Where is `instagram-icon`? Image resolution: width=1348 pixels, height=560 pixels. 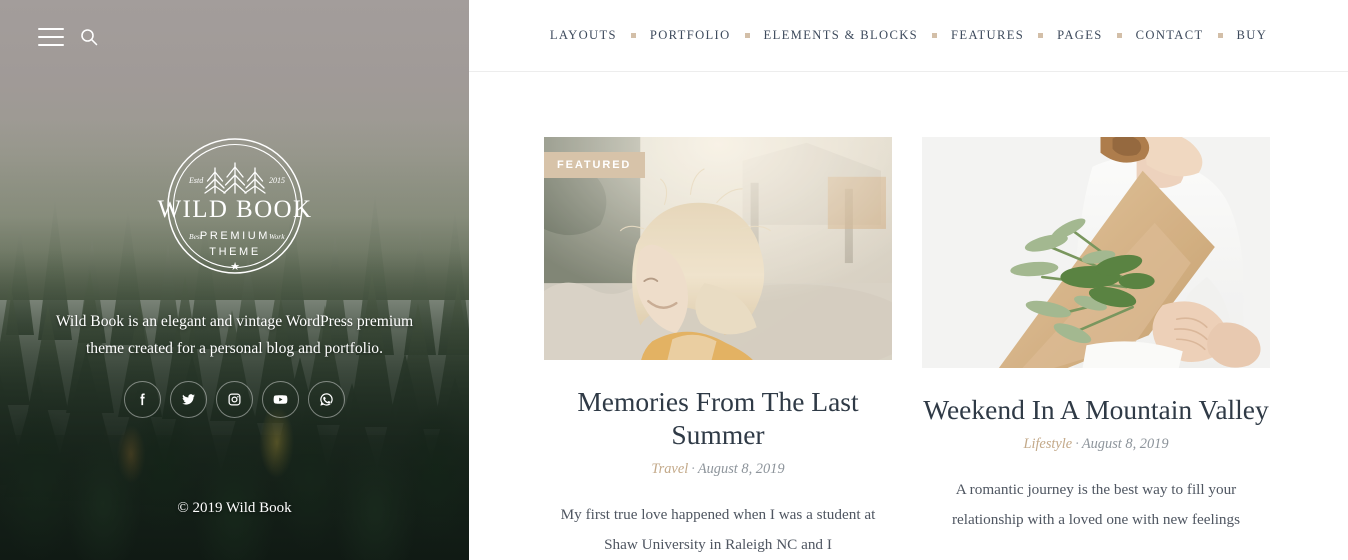
instagram-icon is located at coordinates (234, 399).